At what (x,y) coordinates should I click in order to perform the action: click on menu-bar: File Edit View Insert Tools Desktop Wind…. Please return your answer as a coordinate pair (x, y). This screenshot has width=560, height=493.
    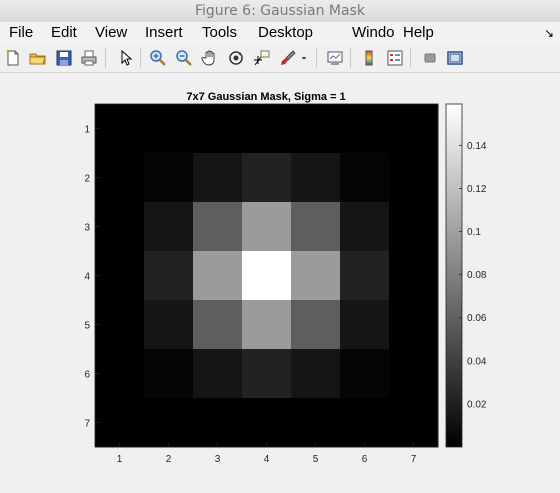
    Looking at the image, I should click on (280, 33).